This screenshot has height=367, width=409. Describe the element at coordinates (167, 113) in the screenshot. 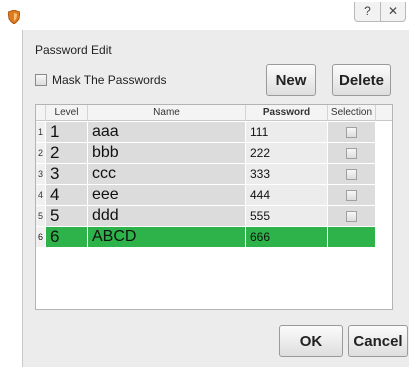

I see `column-header-name: Name` at that location.